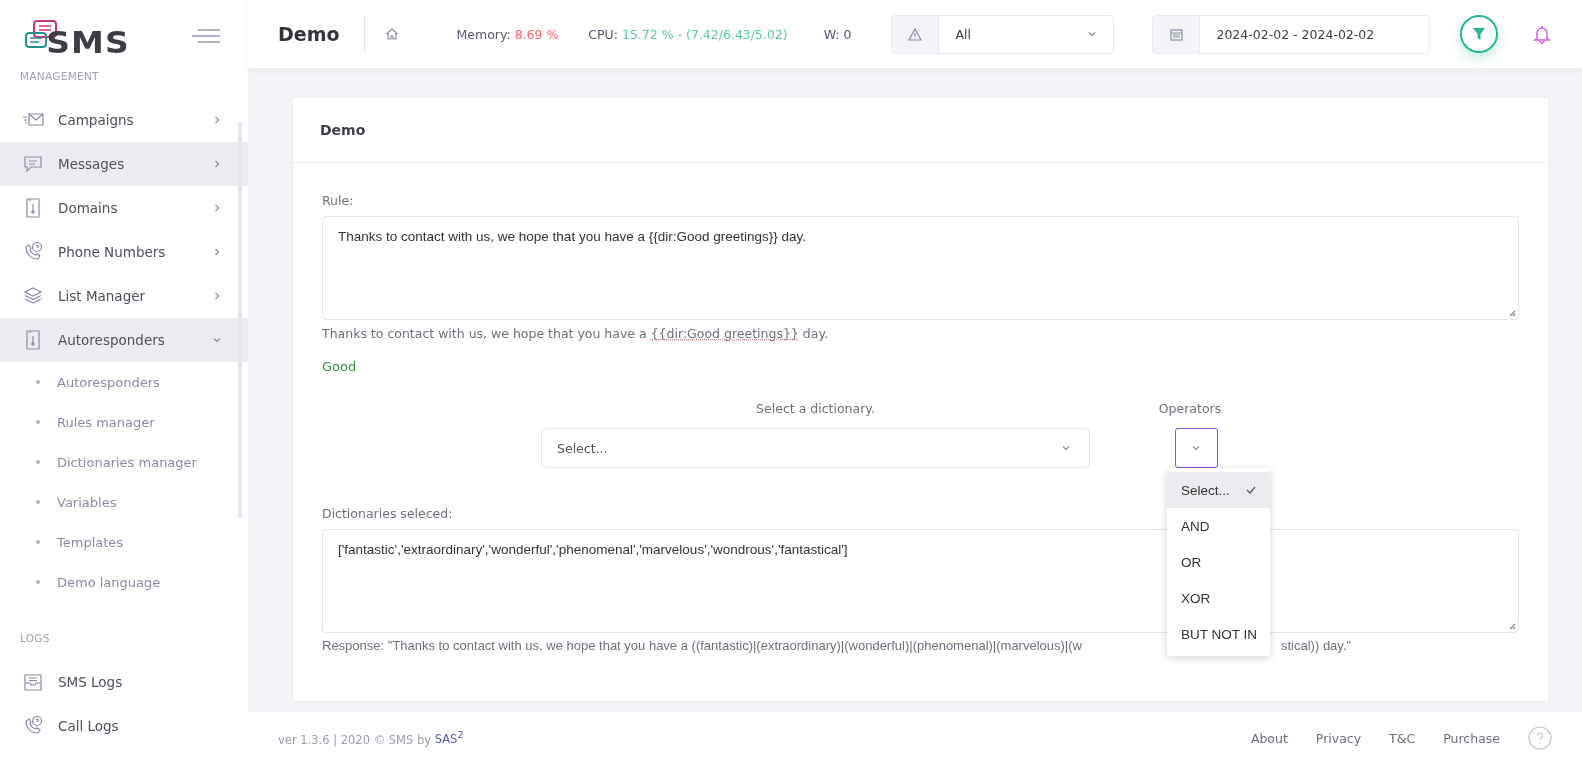 This screenshot has width=1582, height=764. What do you see at coordinates (1218, 598) in the screenshot?
I see `menu-option: XOR` at bounding box center [1218, 598].